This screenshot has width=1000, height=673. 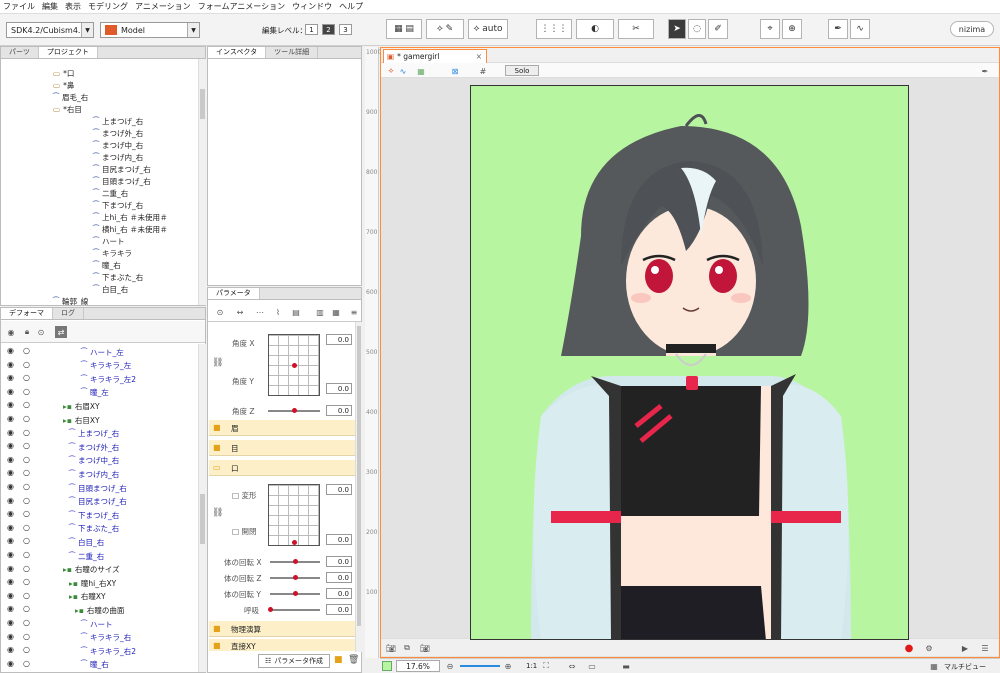 I want to click on tree-item: ▭ *口, so click(x=63, y=73).